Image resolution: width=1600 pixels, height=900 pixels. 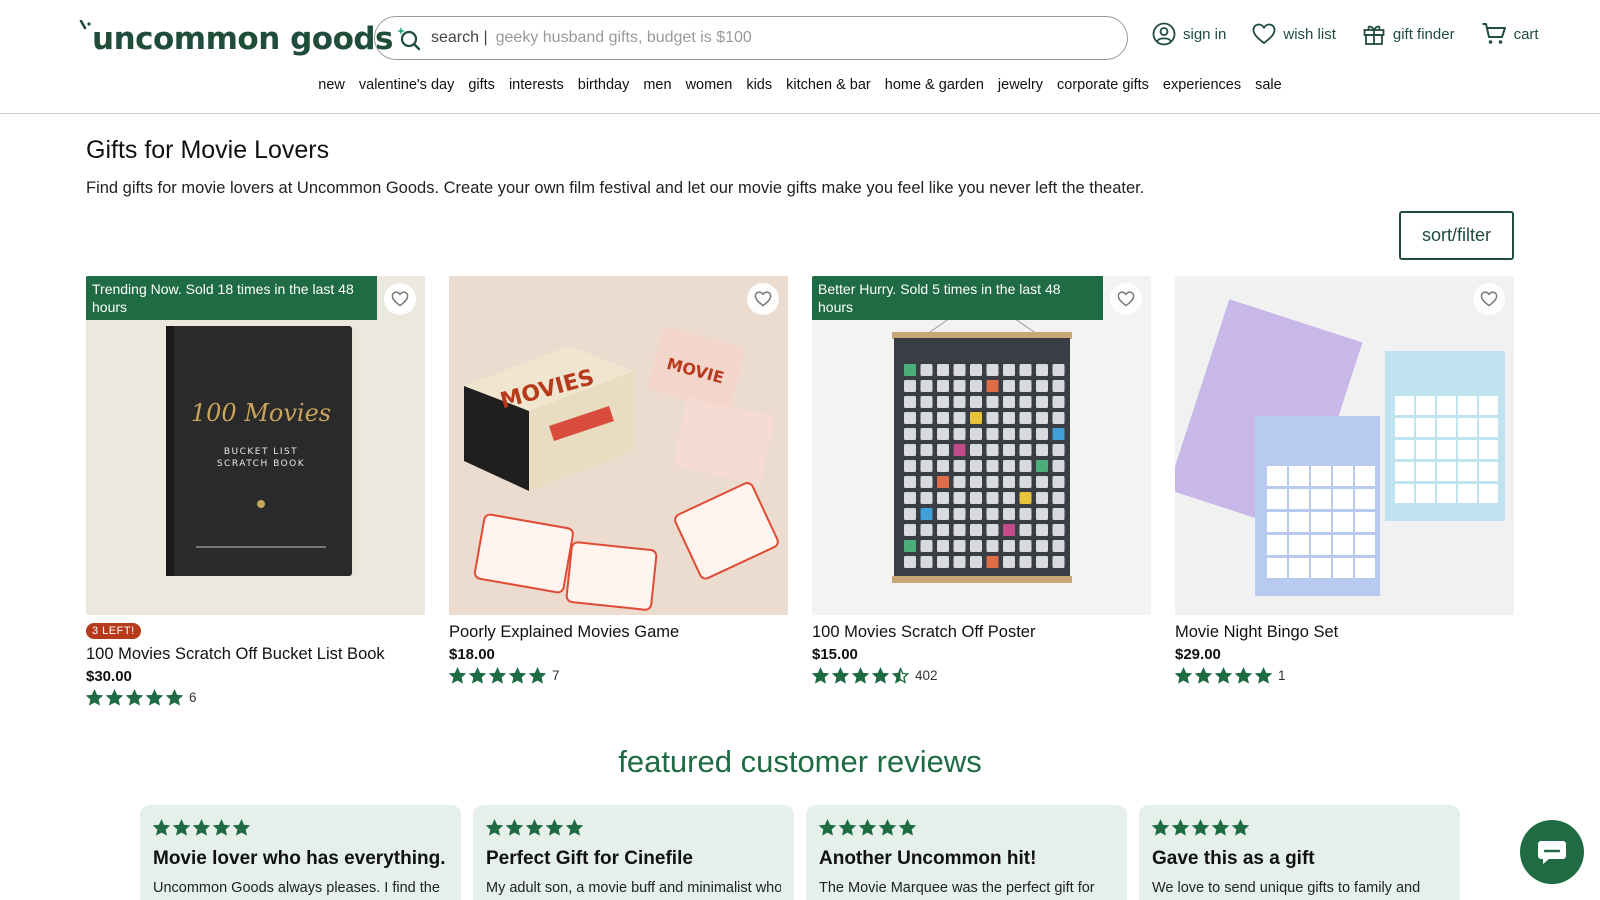 I want to click on product-name: 100 Movies Scratch Off Bucket List Book, so click(x=255, y=654).